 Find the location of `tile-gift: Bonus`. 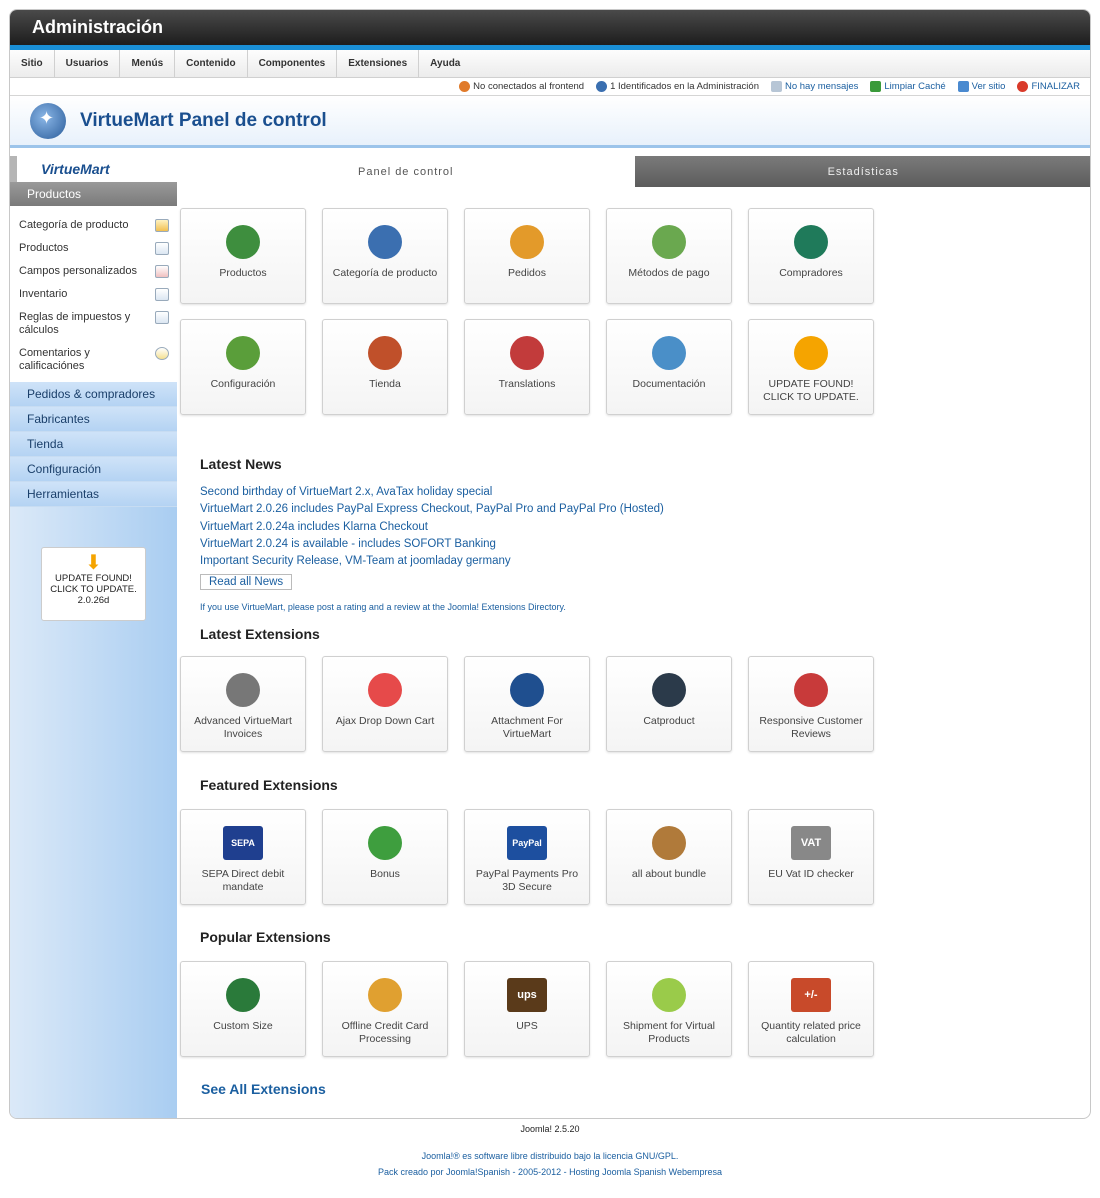

tile-gift: Bonus is located at coordinates (385, 857).